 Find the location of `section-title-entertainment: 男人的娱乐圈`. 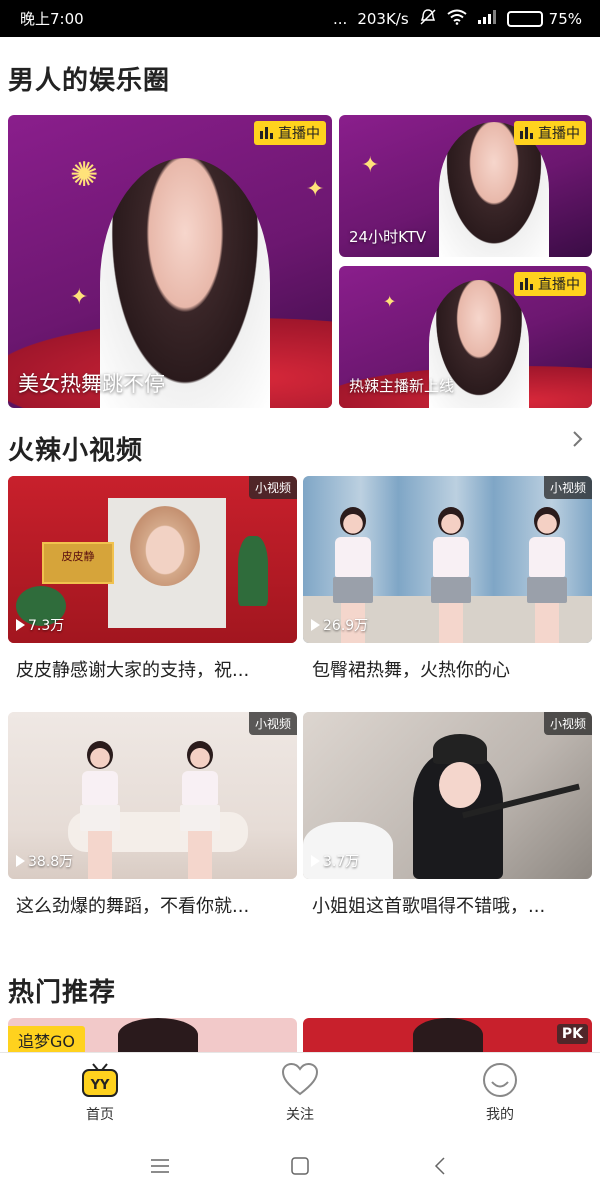

section-title-entertainment: 男人的娱乐圈 is located at coordinates (89, 81).